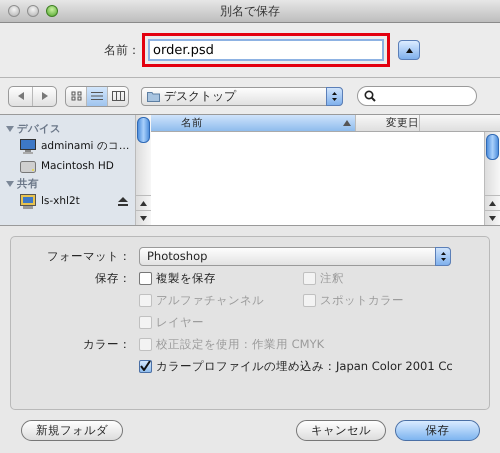 The height and width of the screenshot is (453, 500). I want to click on sidebar-heading: デバイス, so click(39, 129).